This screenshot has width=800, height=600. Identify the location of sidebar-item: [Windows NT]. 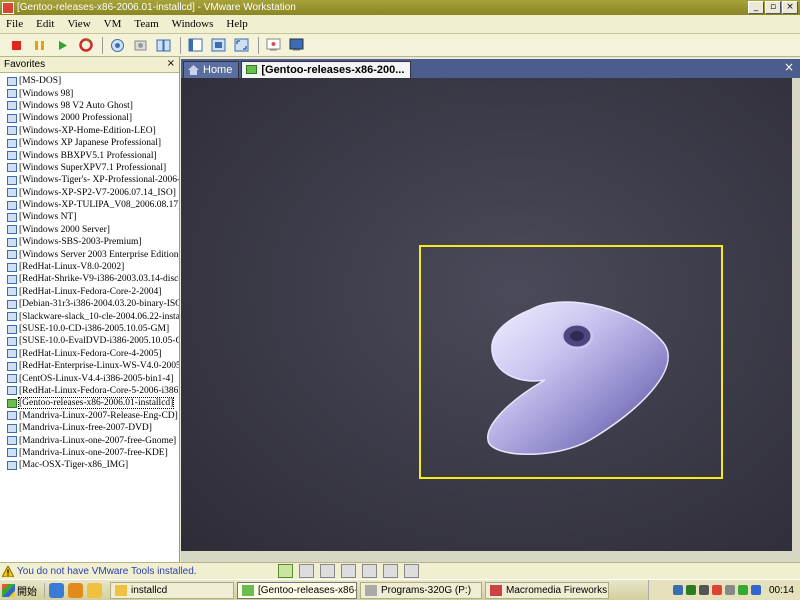
(89, 217).